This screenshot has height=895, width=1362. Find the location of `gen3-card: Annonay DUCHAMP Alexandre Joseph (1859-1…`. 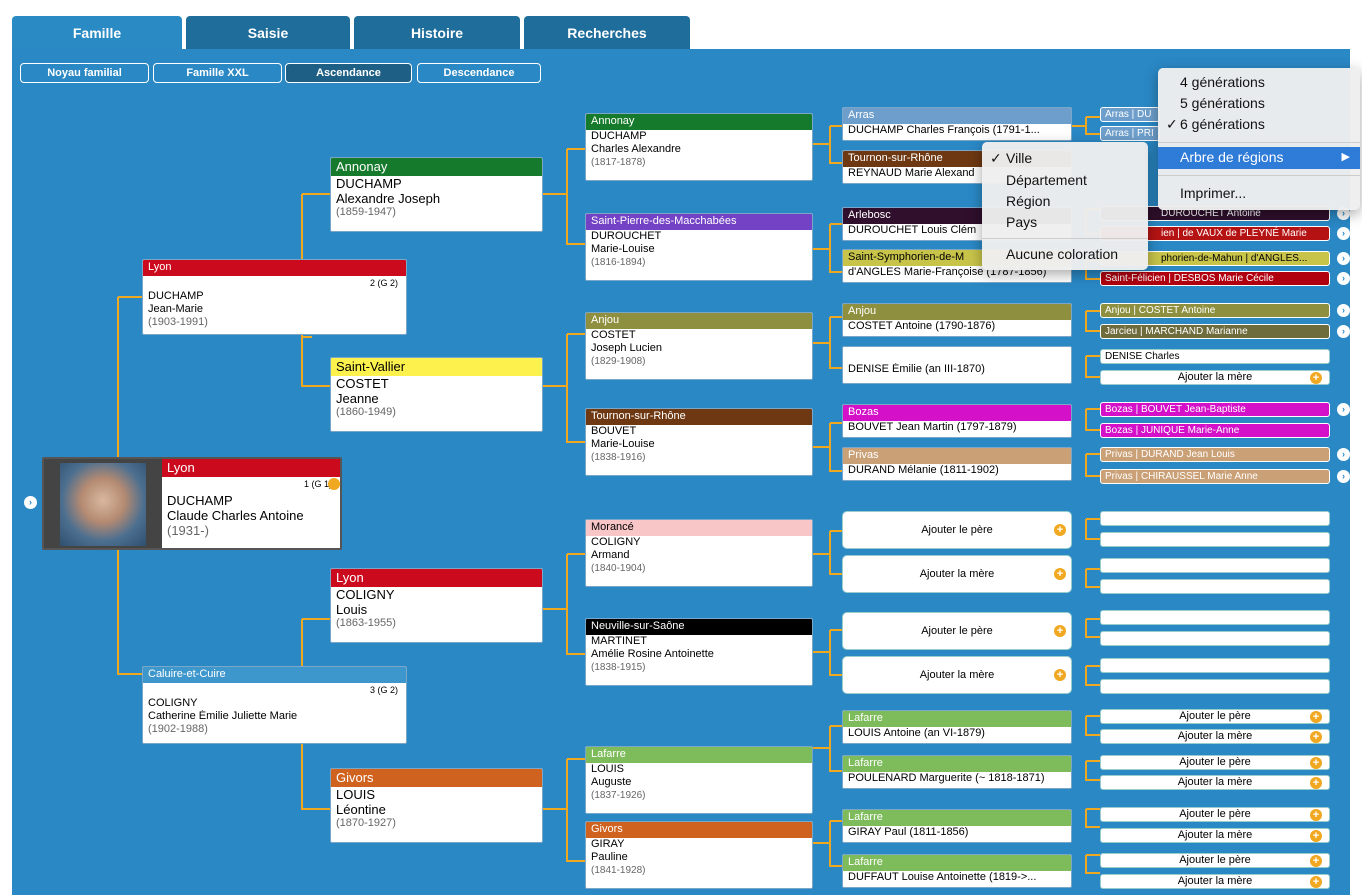

gen3-card: Annonay DUCHAMP Alexandre Joseph (1859-1… is located at coordinates (436, 194).